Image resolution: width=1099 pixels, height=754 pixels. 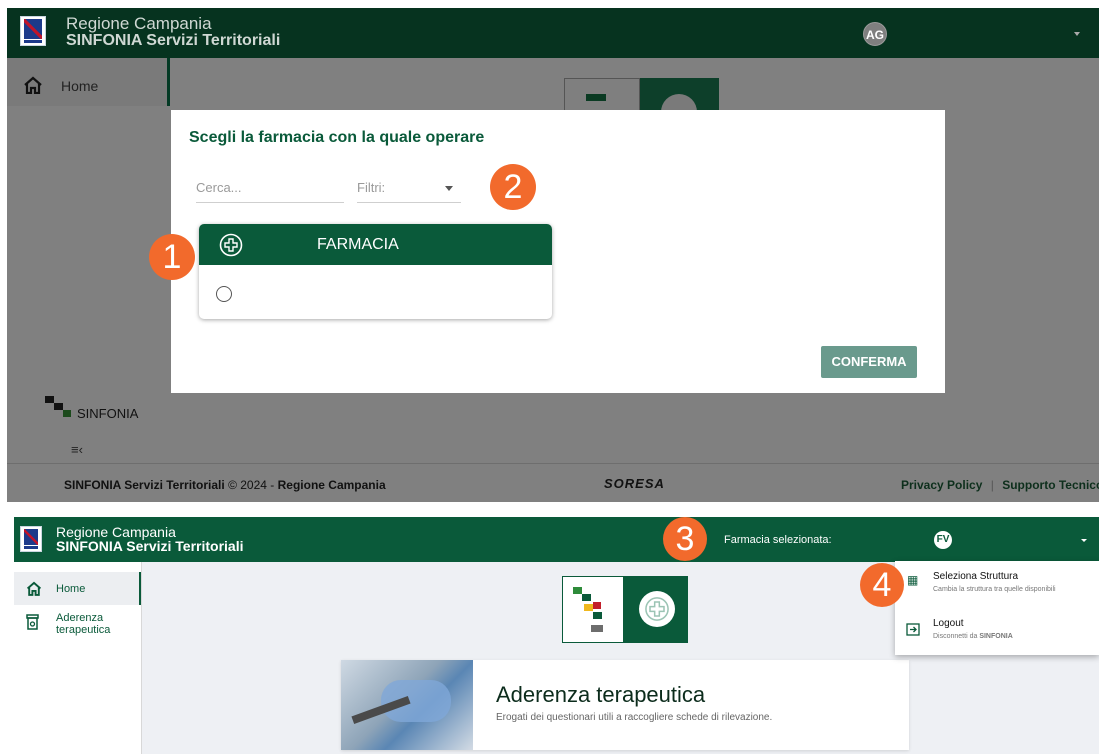 What do you see at coordinates (913, 629) in the screenshot?
I see `logout-icon` at bounding box center [913, 629].